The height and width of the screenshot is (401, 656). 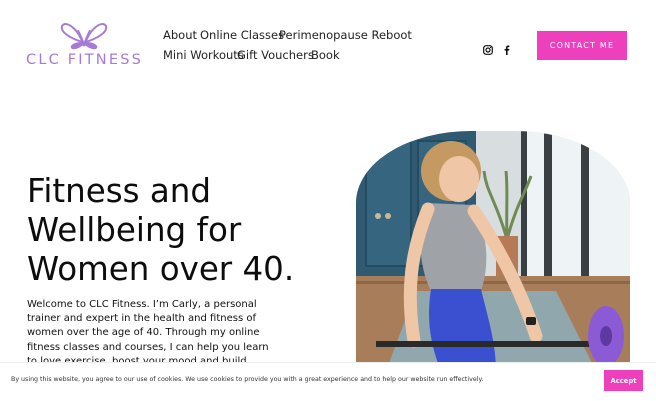 I want to click on nav-link-perimenopause-reboot: Perimenopause Reboot, so click(x=345, y=35).